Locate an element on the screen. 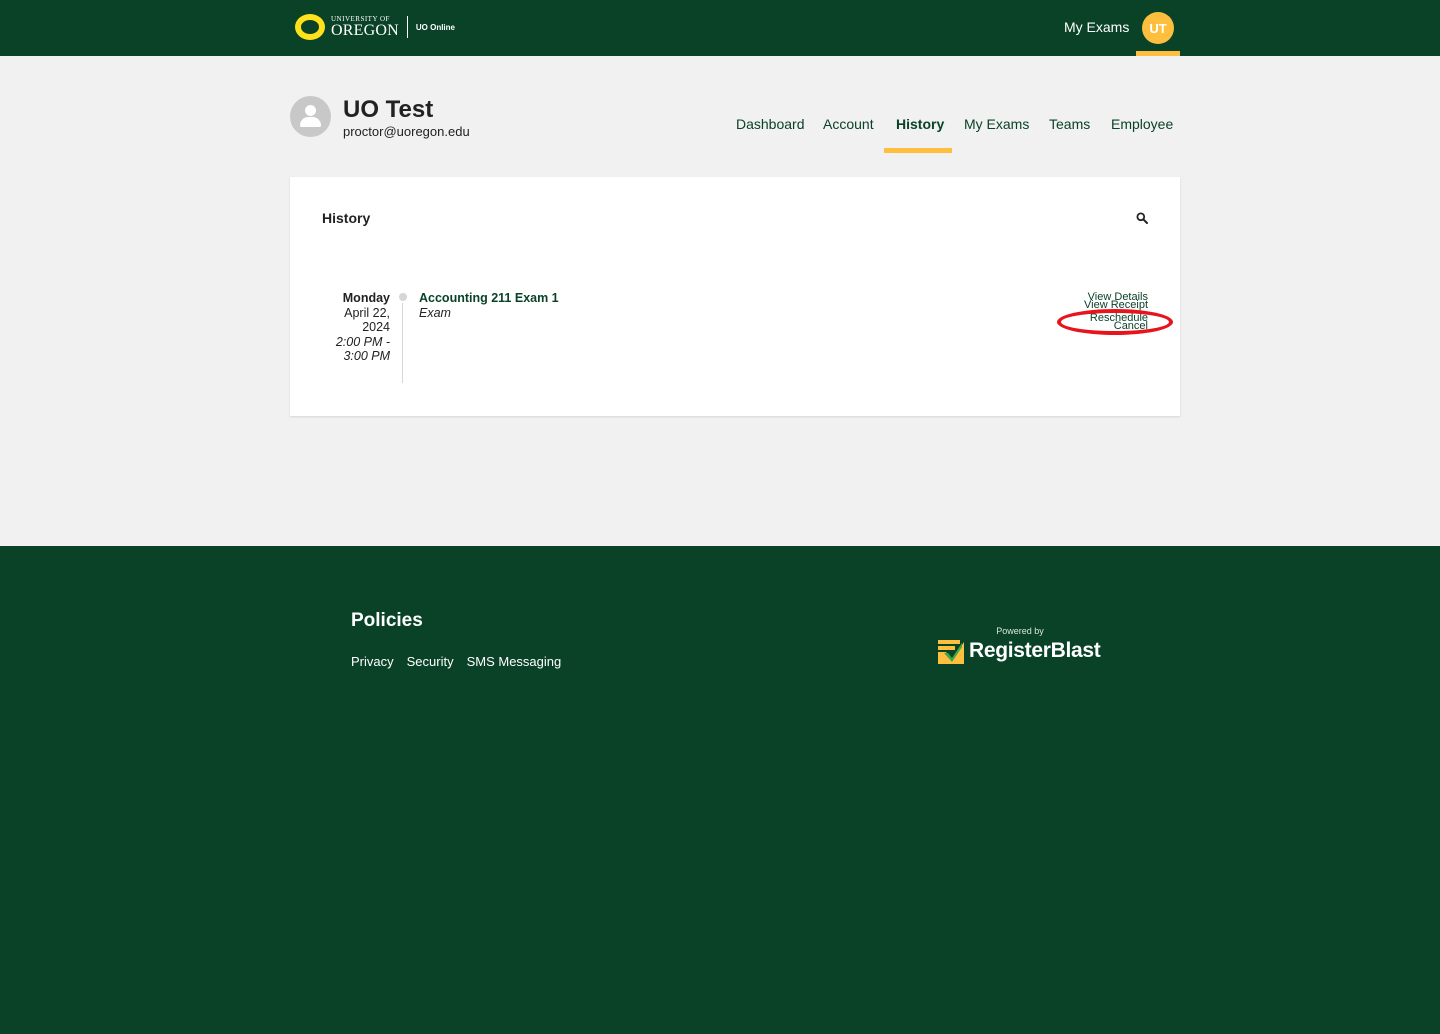  privacy-link: Privacy is located at coordinates (372, 661).